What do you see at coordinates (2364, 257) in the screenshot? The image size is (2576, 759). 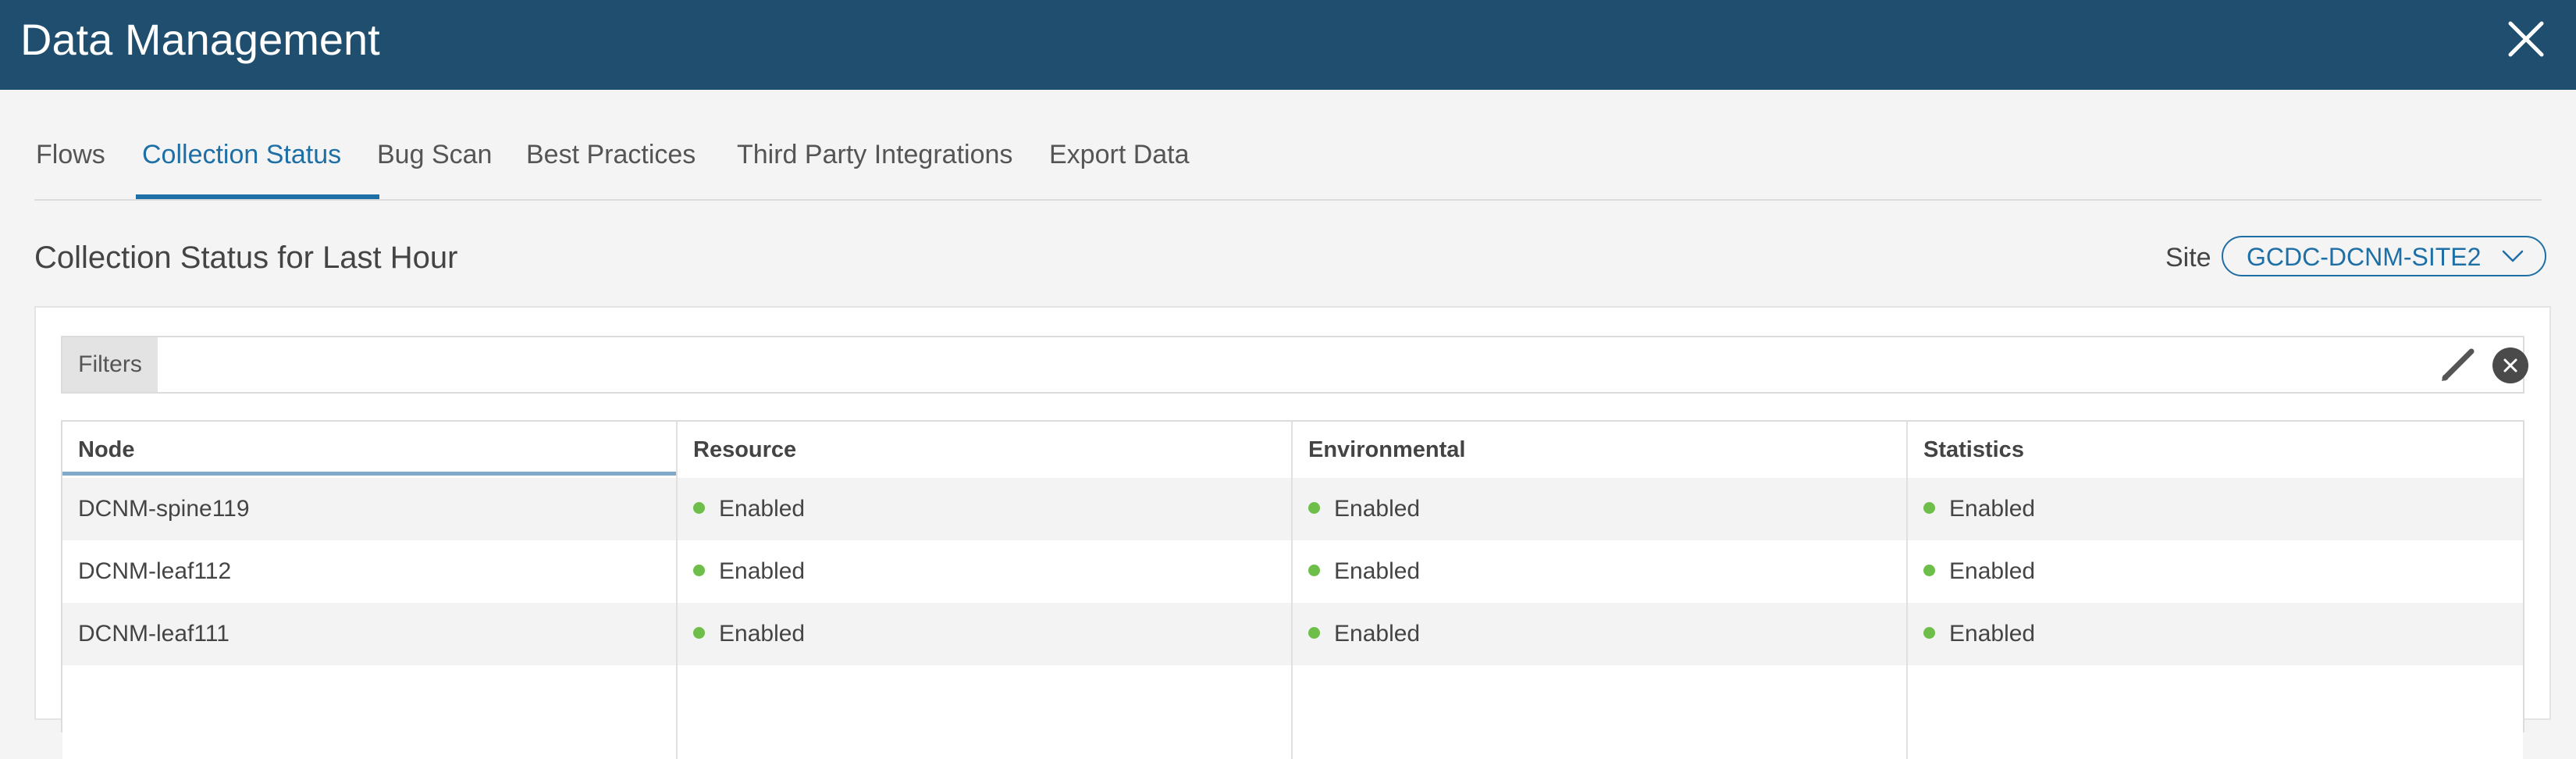 I see `site-selected-value: GCDC-DCNM-SITE2` at bounding box center [2364, 257].